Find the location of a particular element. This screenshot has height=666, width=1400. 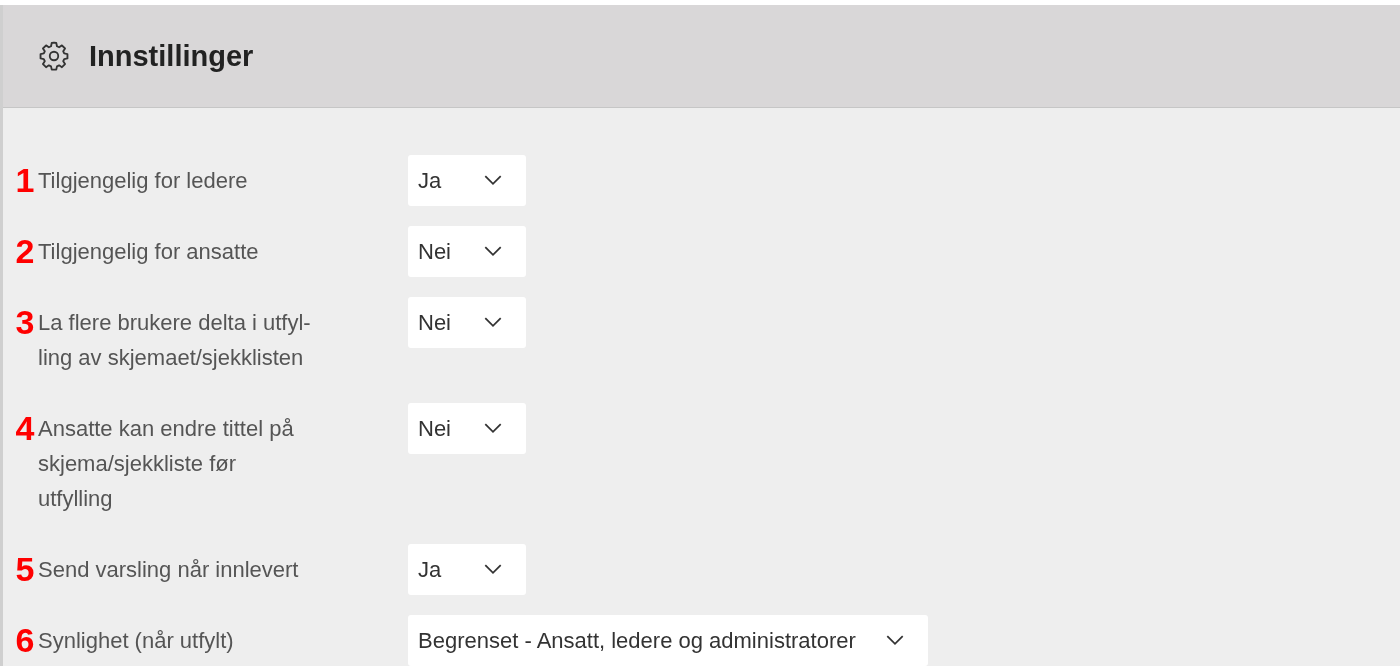

step-number: 3 is located at coordinates (25, 322).